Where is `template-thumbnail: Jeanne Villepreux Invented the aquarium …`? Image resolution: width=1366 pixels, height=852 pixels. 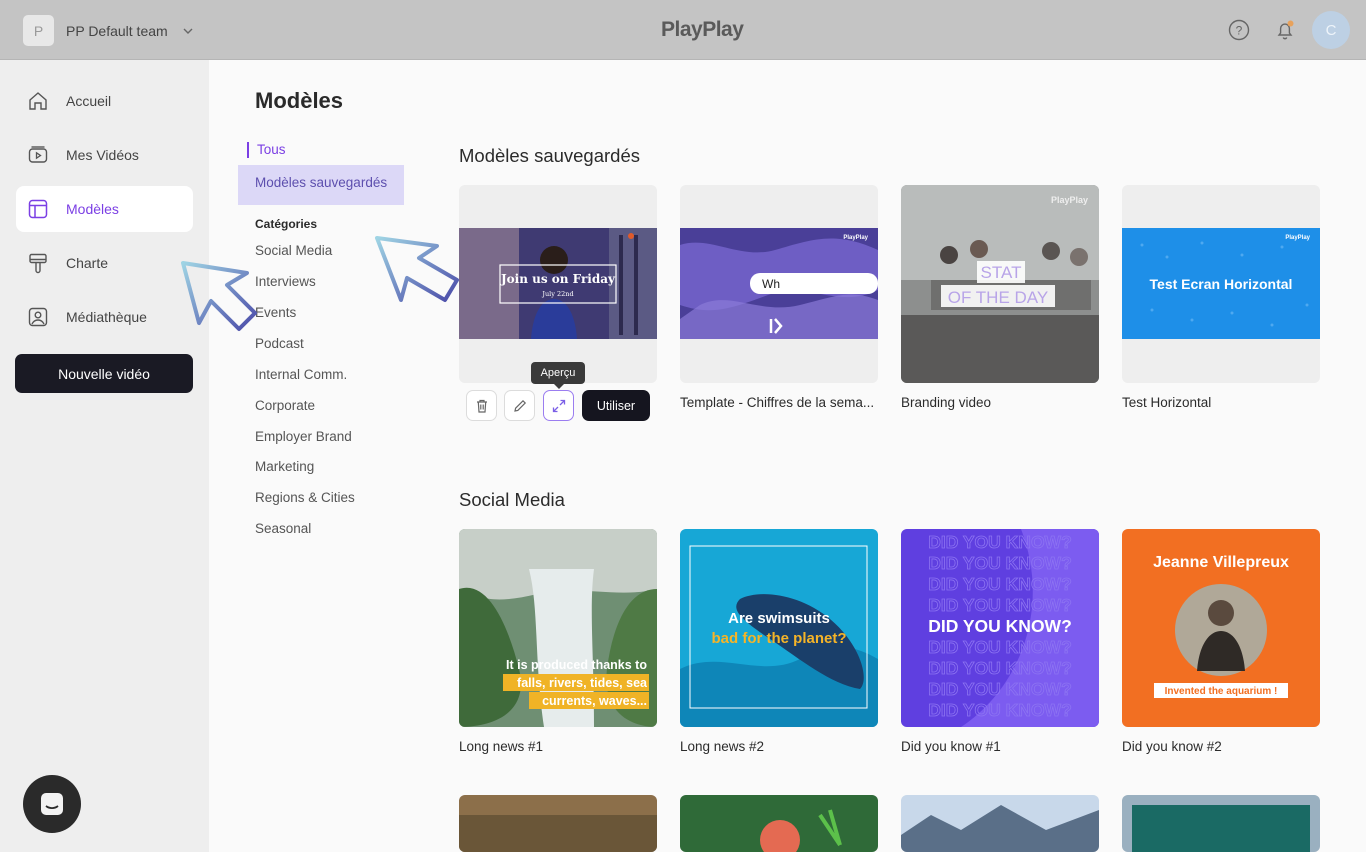 template-thumbnail: Jeanne Villepreux Invented the aquarium … is located at coordinates (1221, 628).